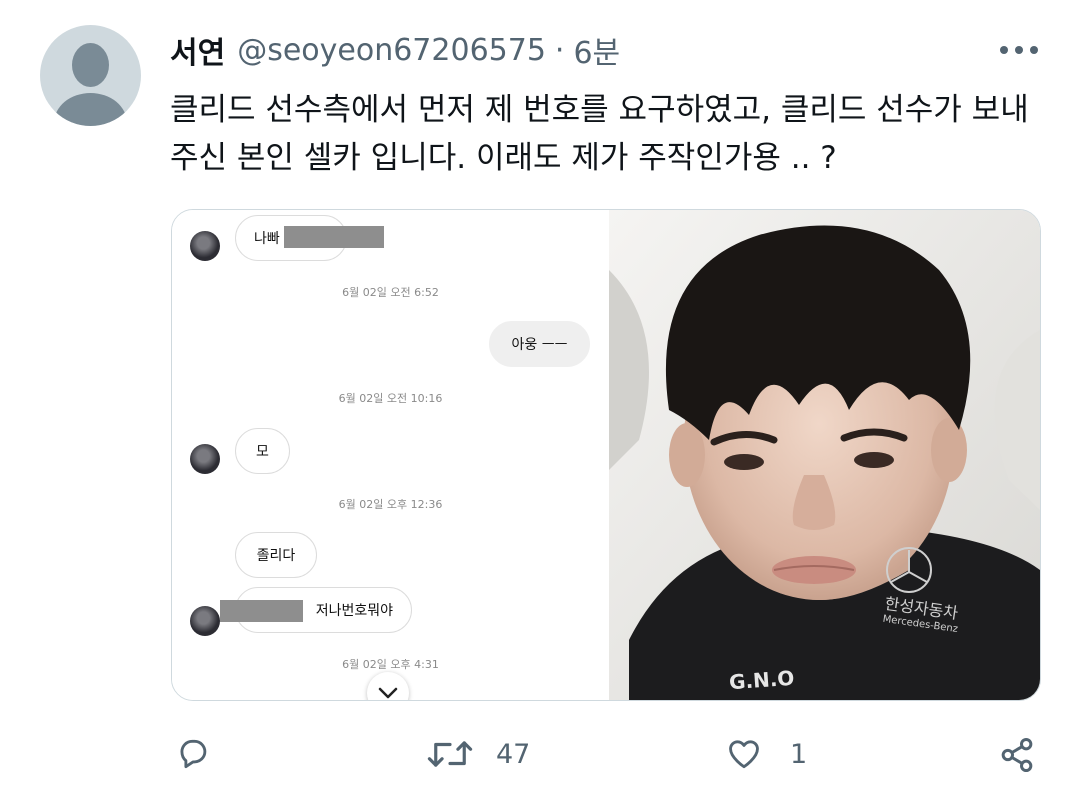  I want to click on chat-bubble-text: 모, so click(262, 452).